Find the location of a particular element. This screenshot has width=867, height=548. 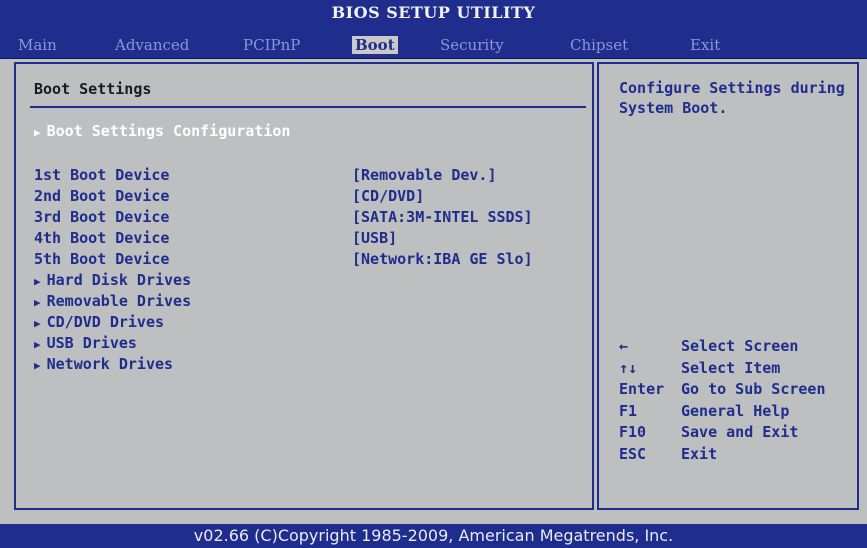

help-text: Configure Settings during System Boot. is located at coordinates (732, 98).